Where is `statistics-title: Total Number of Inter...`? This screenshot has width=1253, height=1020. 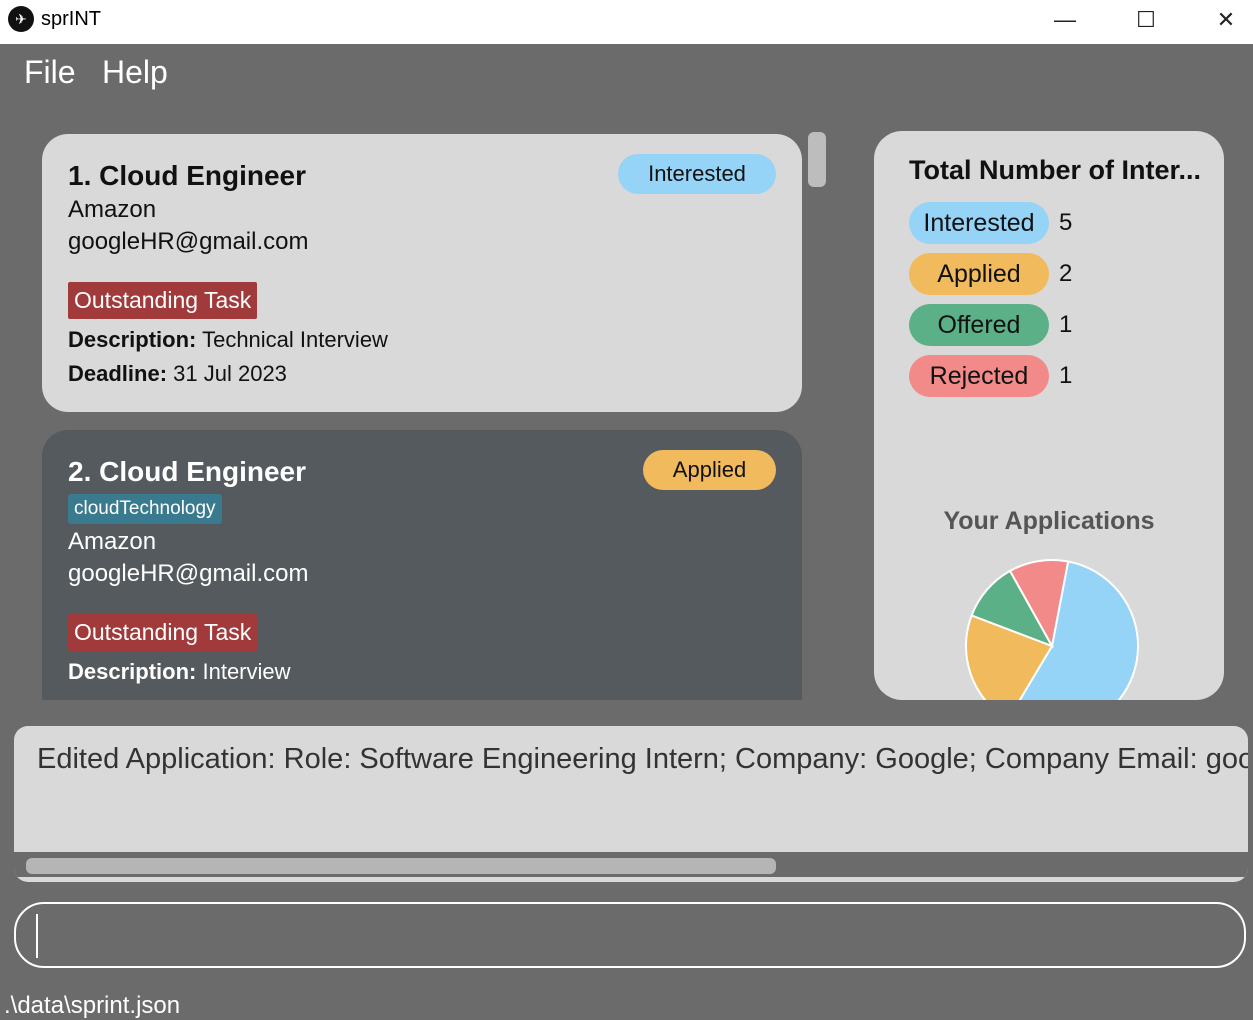
statistics-title: Total Number of Inter... is located at coordinates (1055, 170).